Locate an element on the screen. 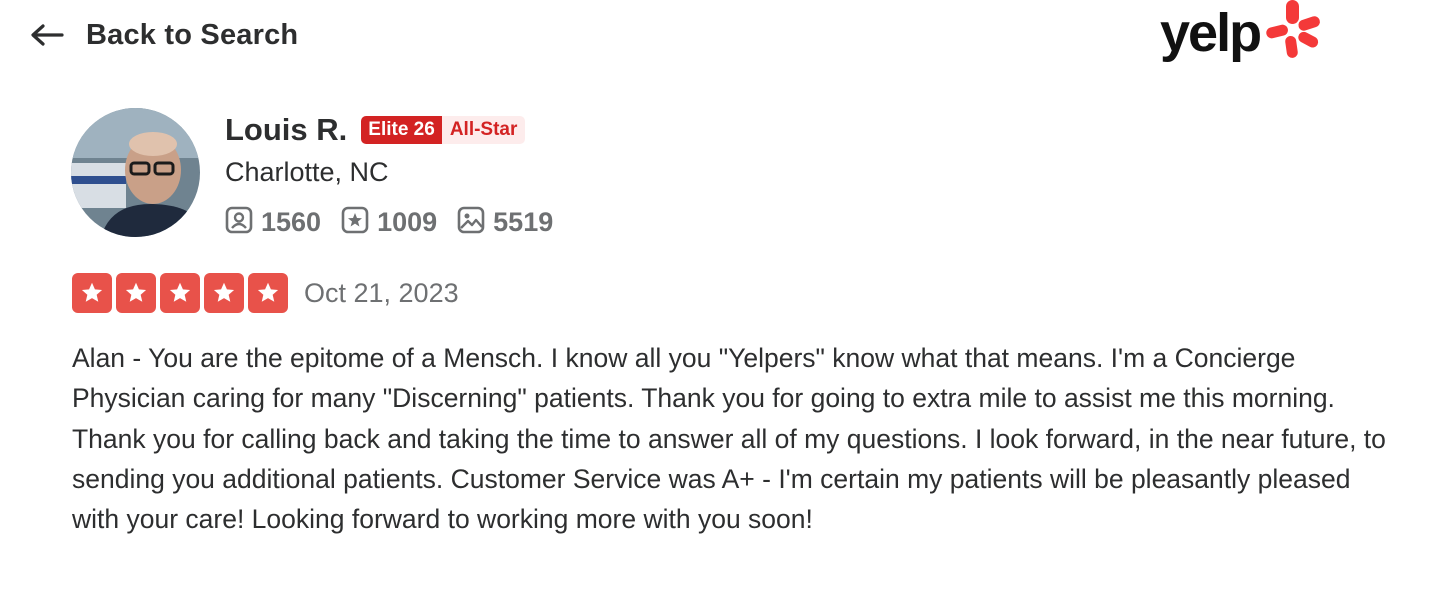 The height and width of the screenshot is (592, 1446). review-date: Oct 21, 2023 is located at coordinates (381, 292).